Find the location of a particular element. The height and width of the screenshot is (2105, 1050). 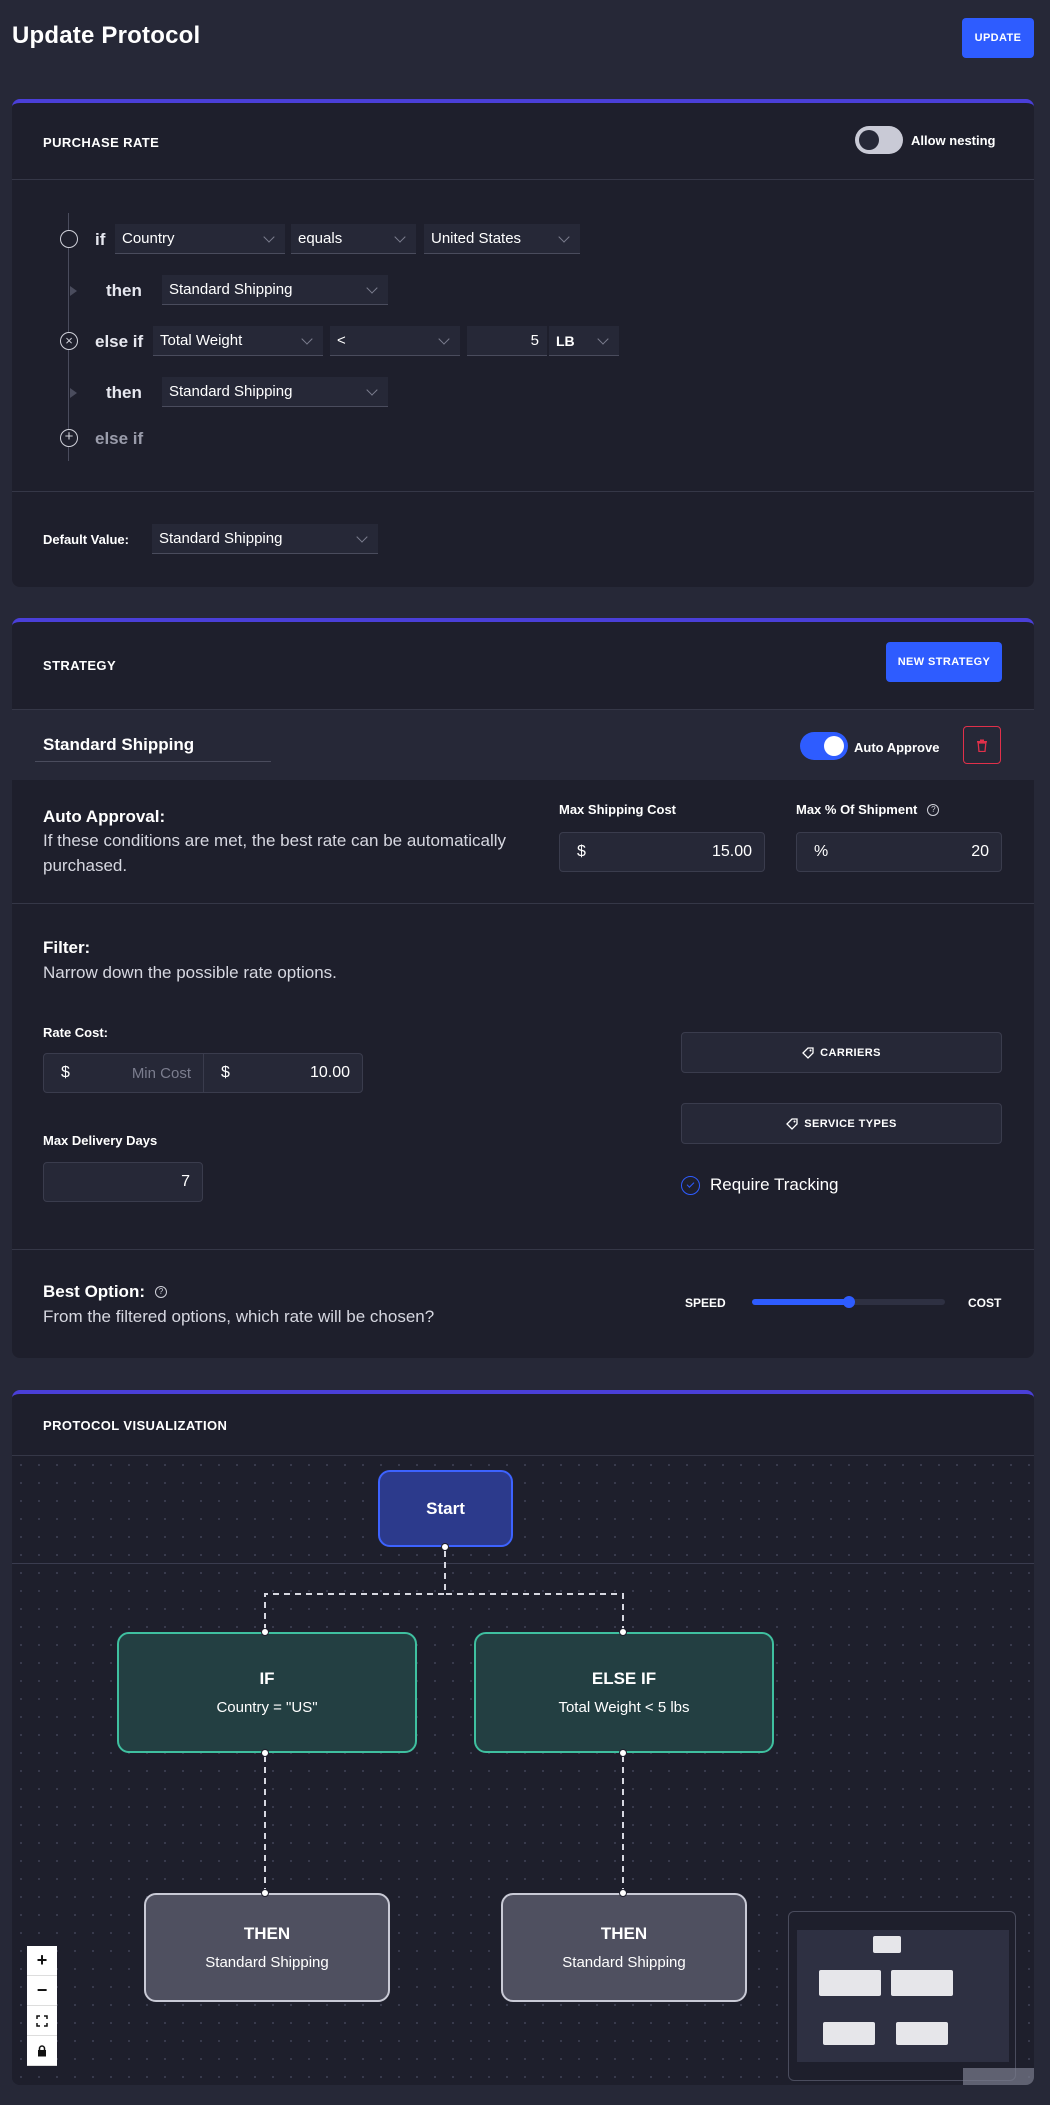

strategy-name-input: Standard Shipping is located at coordinates (153, 745).